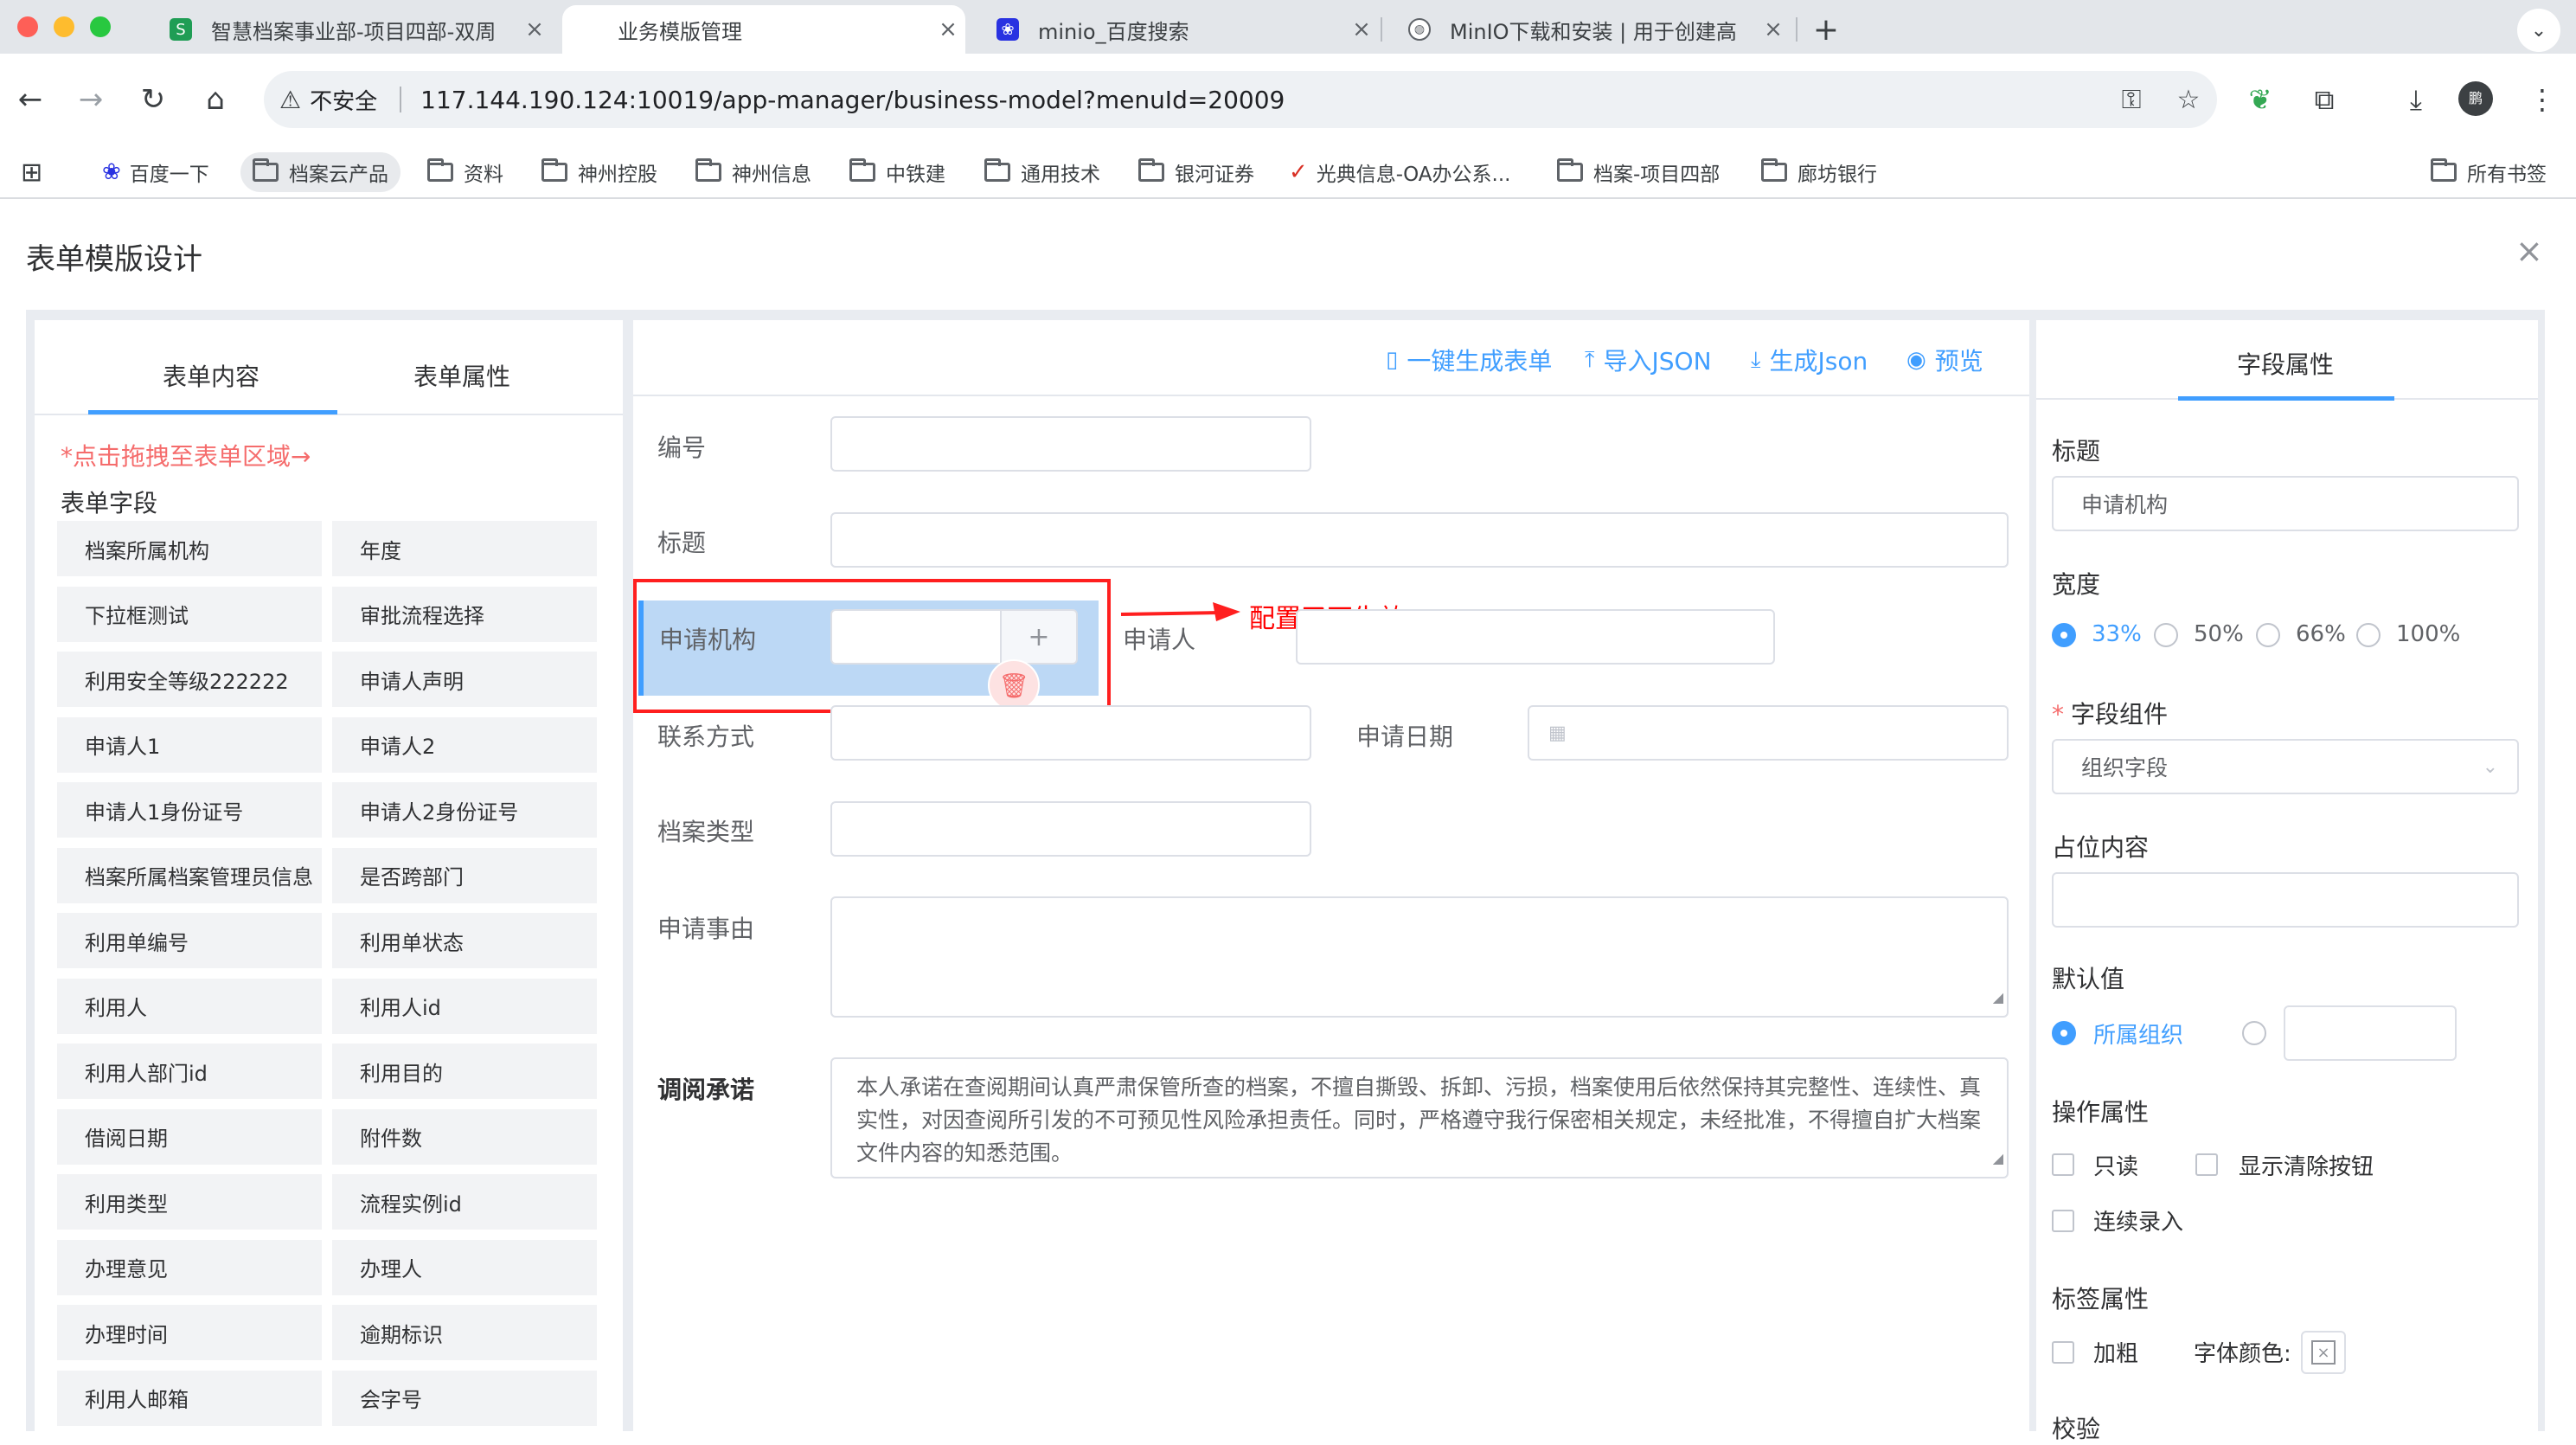  Describe the element at coordinates (2285, 503) in the screenshot. I see `title-property-input: 申请机构` at that location.